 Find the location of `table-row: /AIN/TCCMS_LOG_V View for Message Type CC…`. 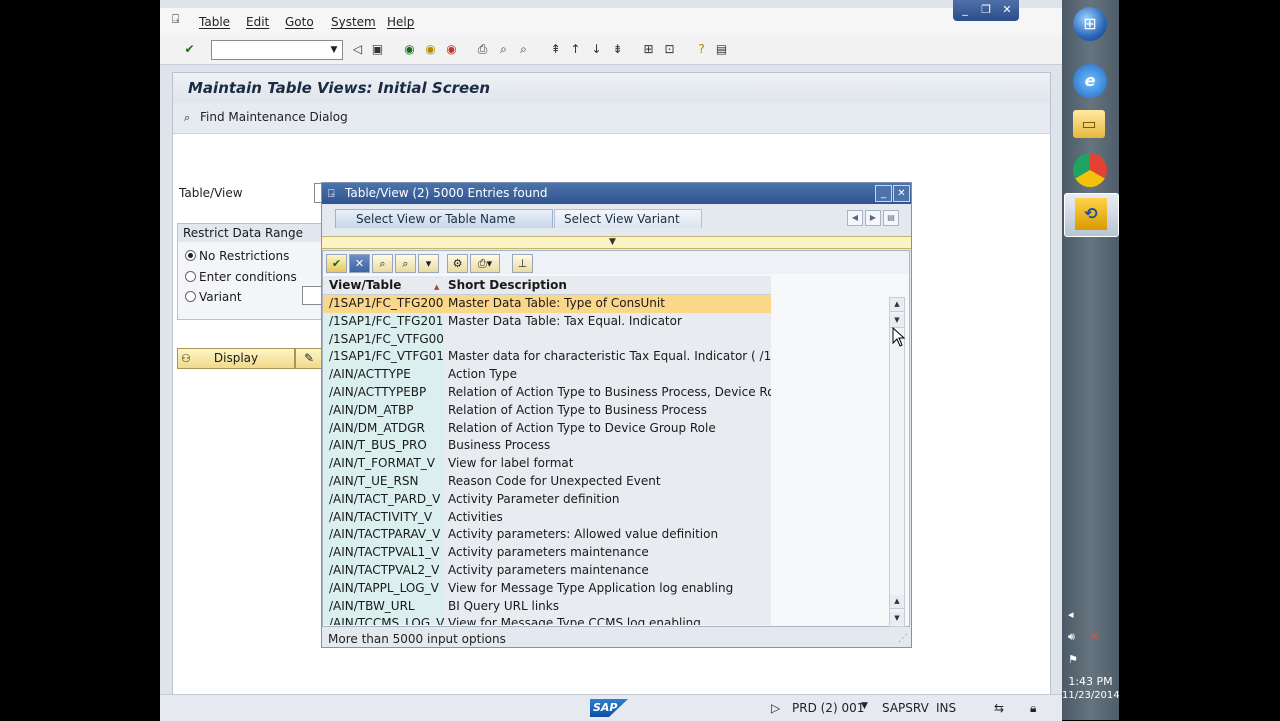

table-row: /AIN/TCCMS_LOG_V View for Message Type CC… is located at coordinates (547, 620).